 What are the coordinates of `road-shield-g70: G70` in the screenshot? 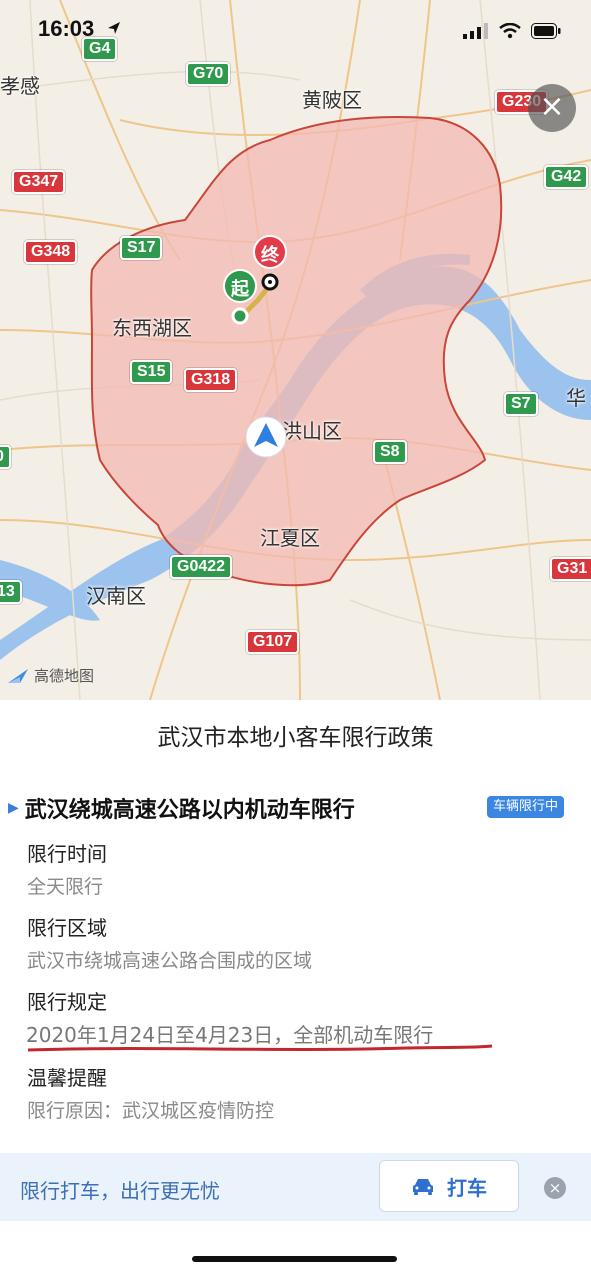 It's located at (208, 74).